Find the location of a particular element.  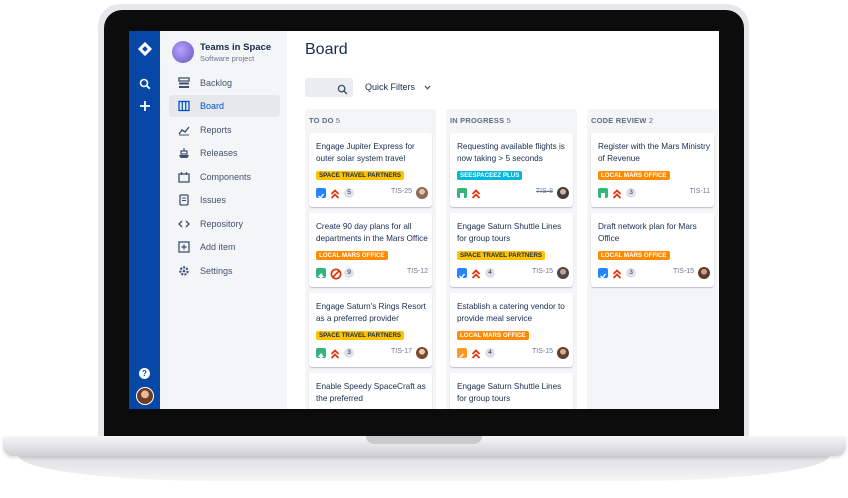

story-points-badge: 4 is located at coordinates (490, 273).